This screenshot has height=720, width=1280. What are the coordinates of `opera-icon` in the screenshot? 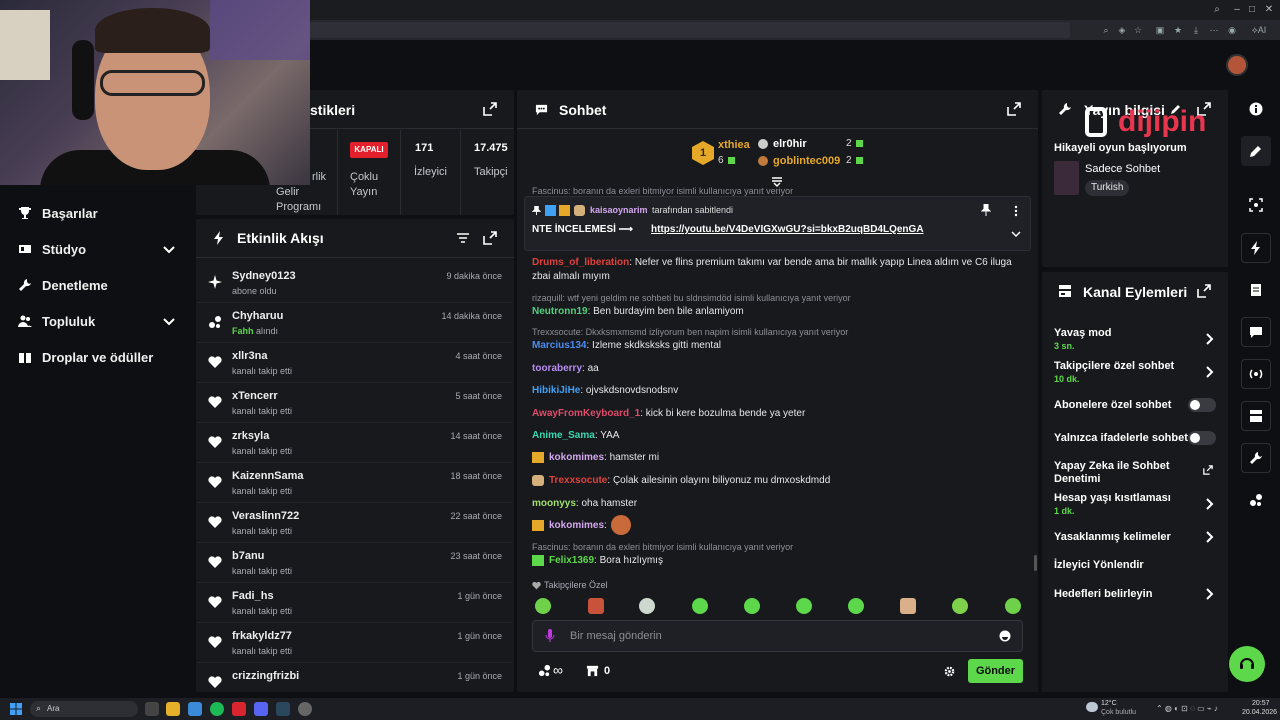 It's located at (239, 709).